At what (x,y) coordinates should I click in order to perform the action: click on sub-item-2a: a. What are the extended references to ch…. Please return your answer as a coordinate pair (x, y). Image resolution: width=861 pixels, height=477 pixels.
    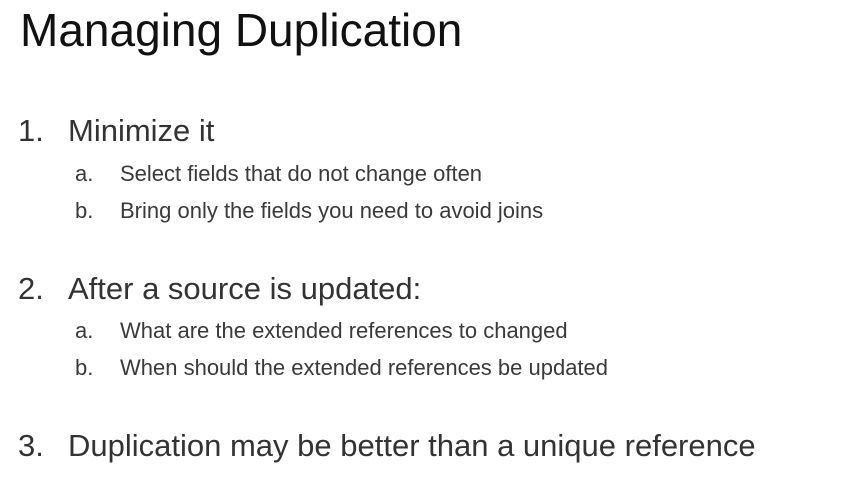
    Looking at the image, I should click on (321, 331).